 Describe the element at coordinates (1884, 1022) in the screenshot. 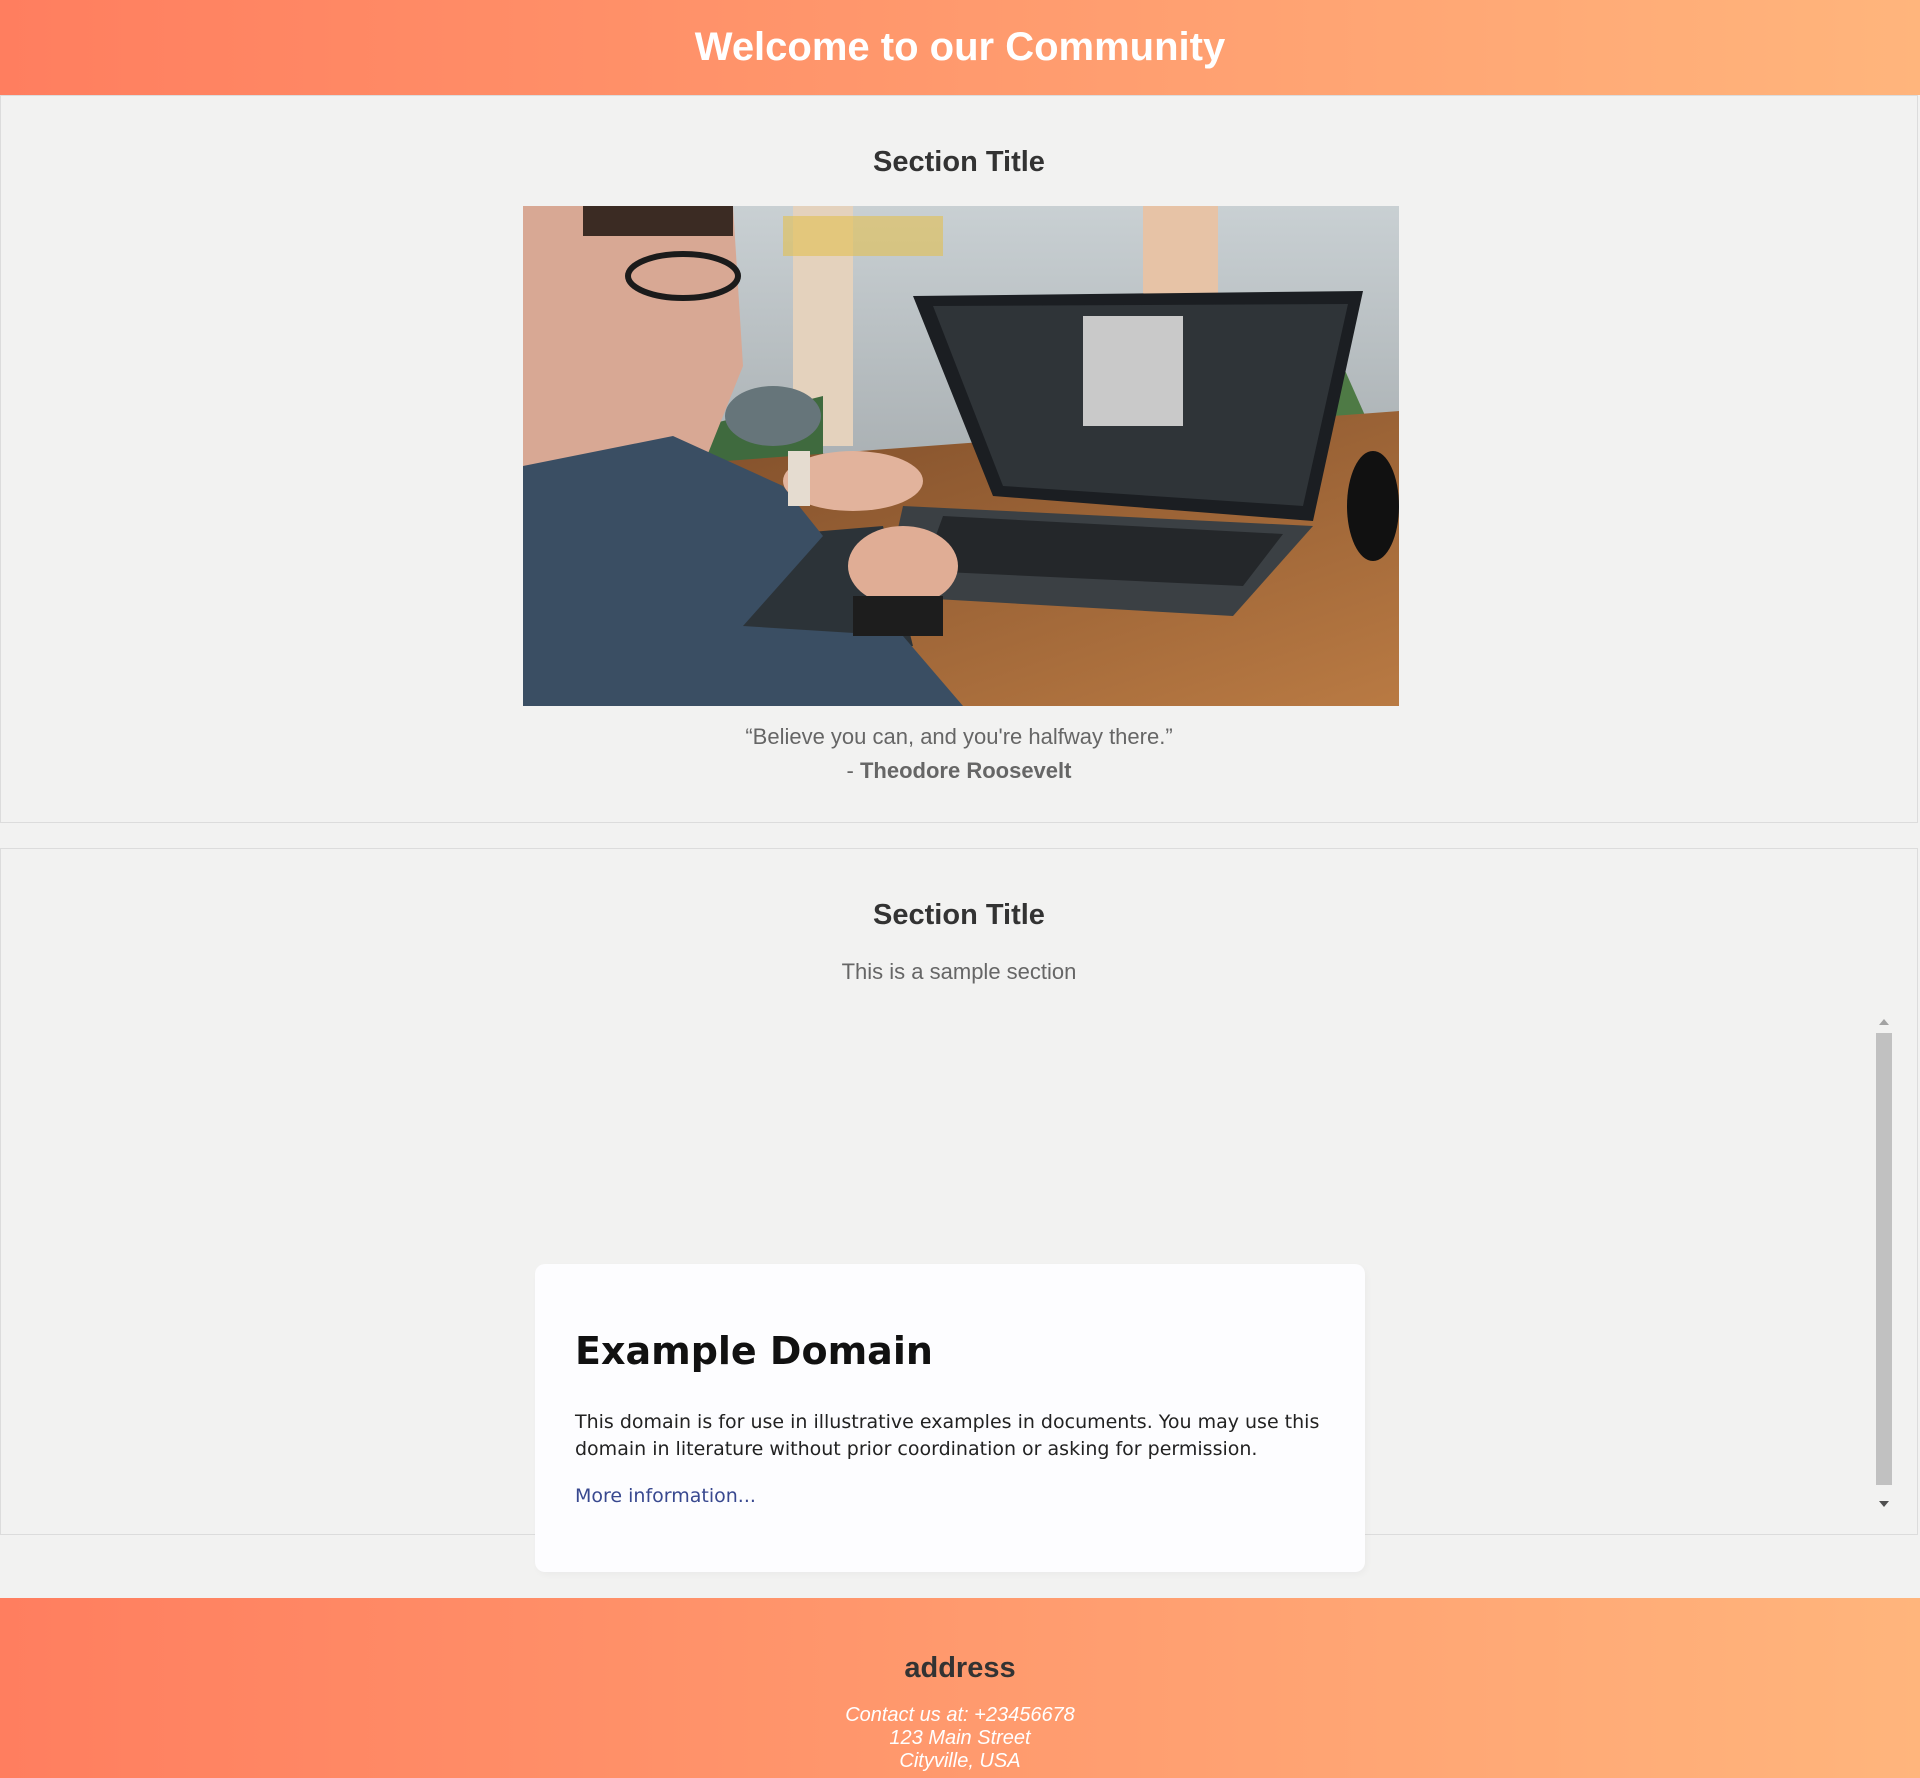

I see `scroll-up-arrow-icon` at that location.